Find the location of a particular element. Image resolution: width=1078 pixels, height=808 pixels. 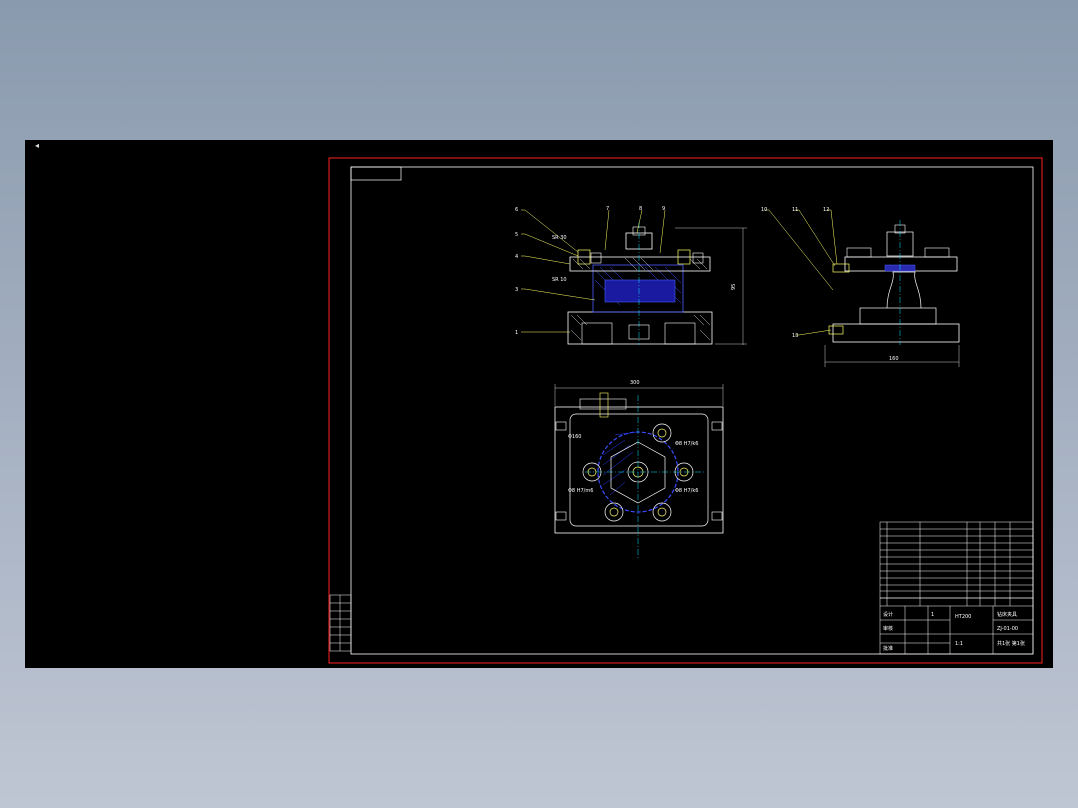

balloon-12: 12 is located at coordinates (826, 210).